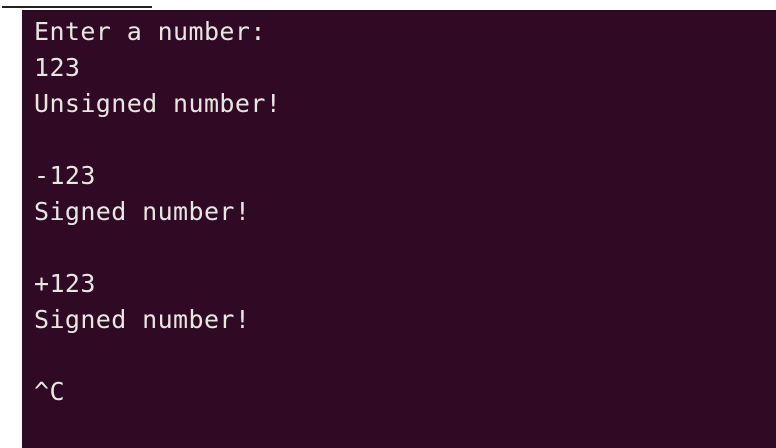 The image size is (776, 448). Describe the element at coordinates (388, 4) in the screenshot. I see `window-top-strip` at that location.